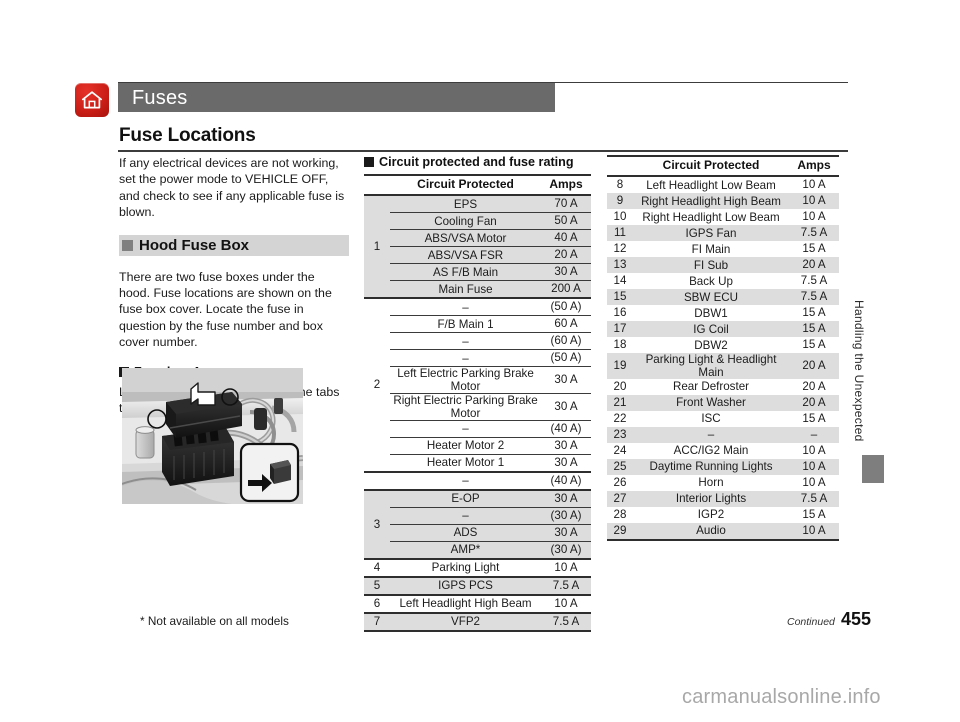 The width and height of the screenshot is (960, 722). What do you see at coordinates (477, 621) in the screenshot?
I see `table-row: 7 VFP2 7.5 A` at bounding box center [477, 621].